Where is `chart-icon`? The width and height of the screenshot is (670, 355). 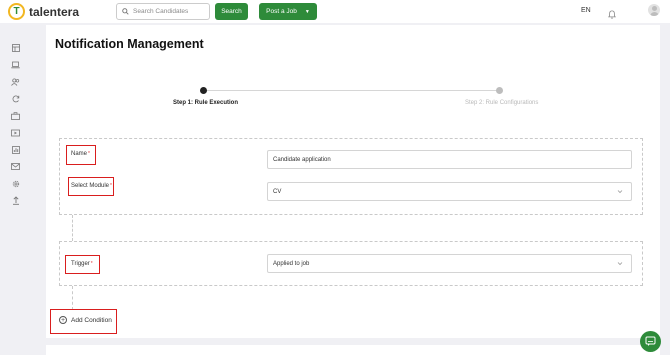
chart-icon is located at coordinates (15, 149).